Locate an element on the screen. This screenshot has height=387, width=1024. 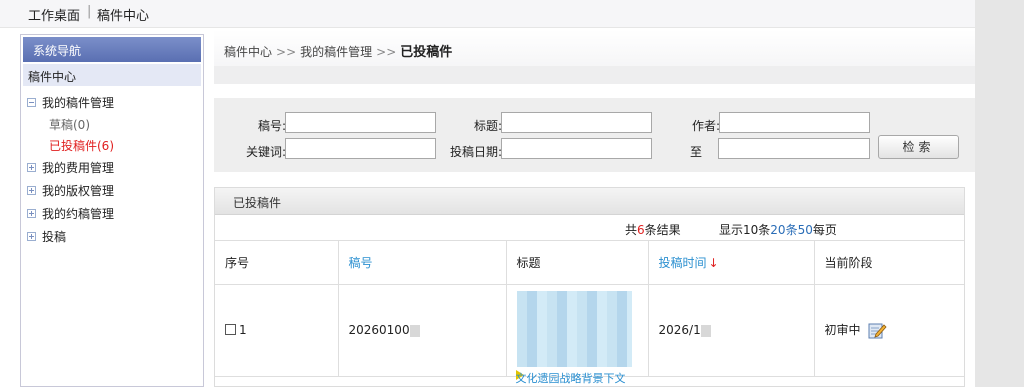
row-manuscript-id: 20260100 is located at coordinates (379, 330).